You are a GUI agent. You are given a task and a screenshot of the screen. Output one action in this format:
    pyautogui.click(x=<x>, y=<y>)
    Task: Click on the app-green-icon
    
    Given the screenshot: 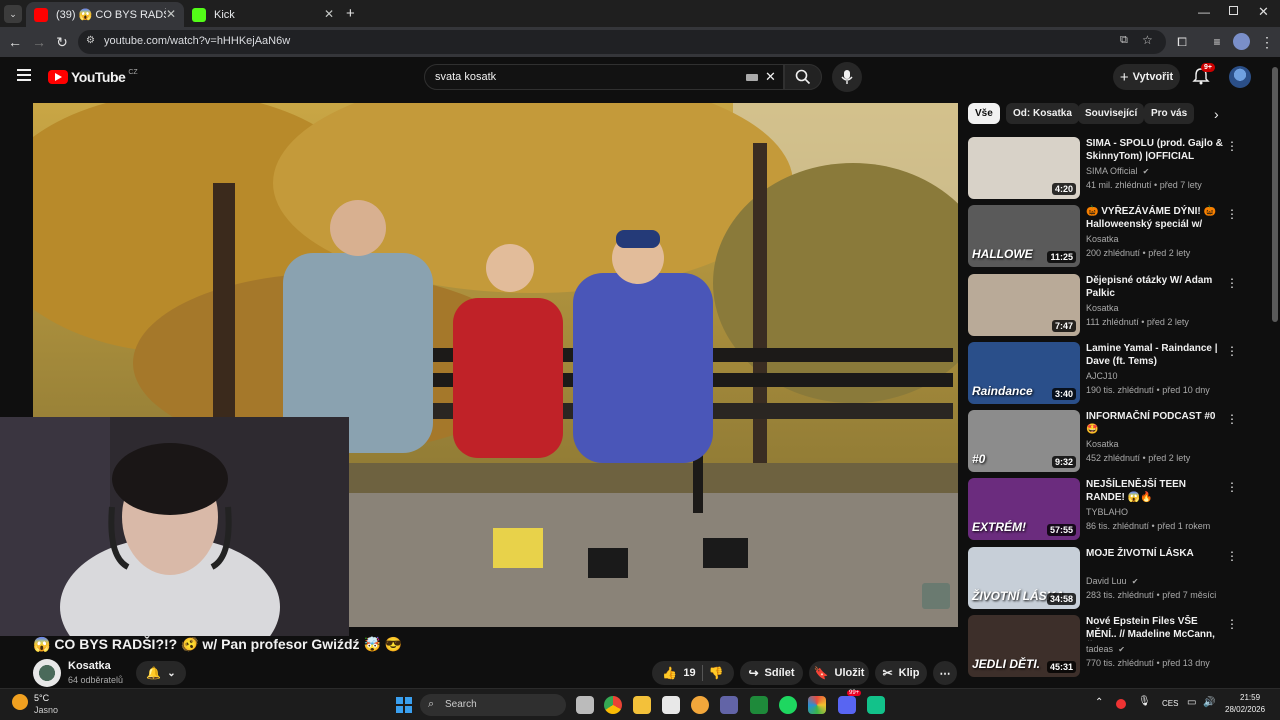 What is the action you would take?
    pyautogui.click(x=759, y=705)
    